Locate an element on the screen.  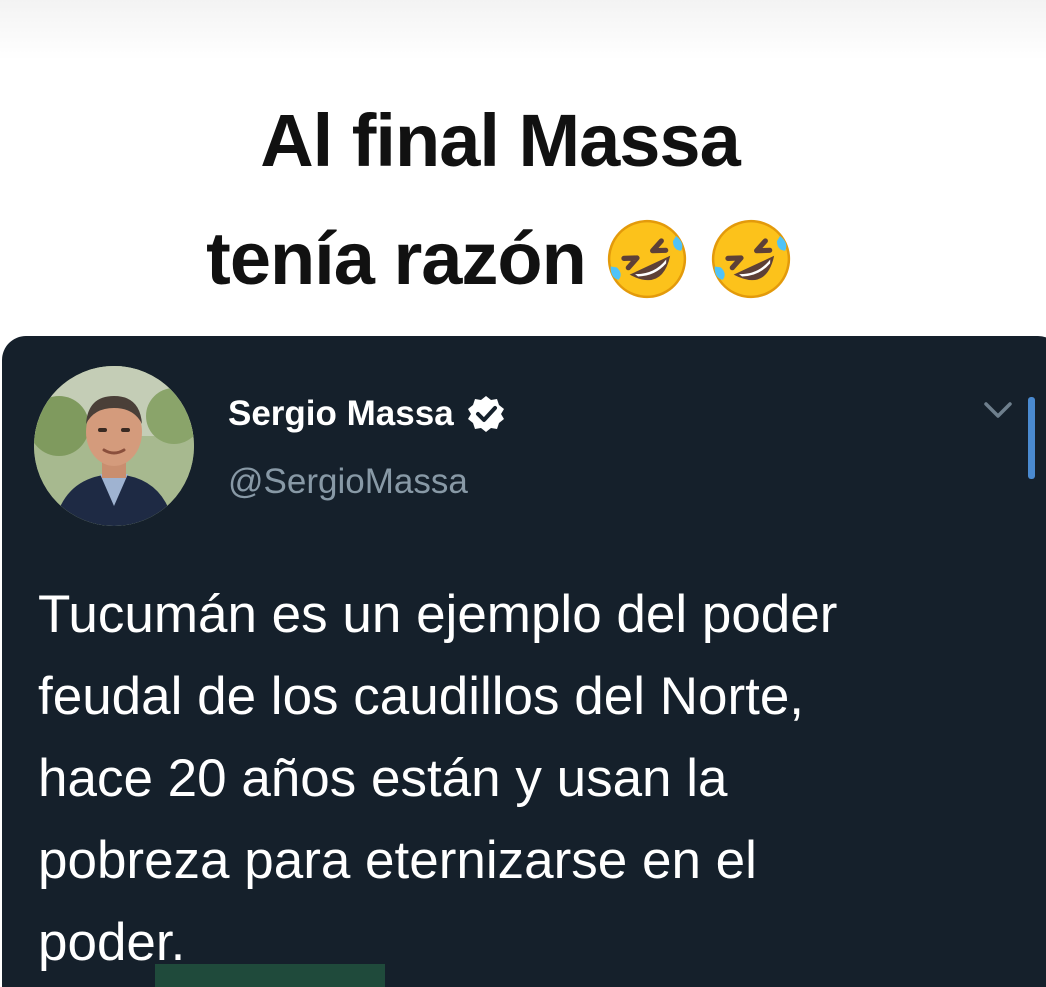
user-handle: @SergioMassa is located at coordinates (348, 482).